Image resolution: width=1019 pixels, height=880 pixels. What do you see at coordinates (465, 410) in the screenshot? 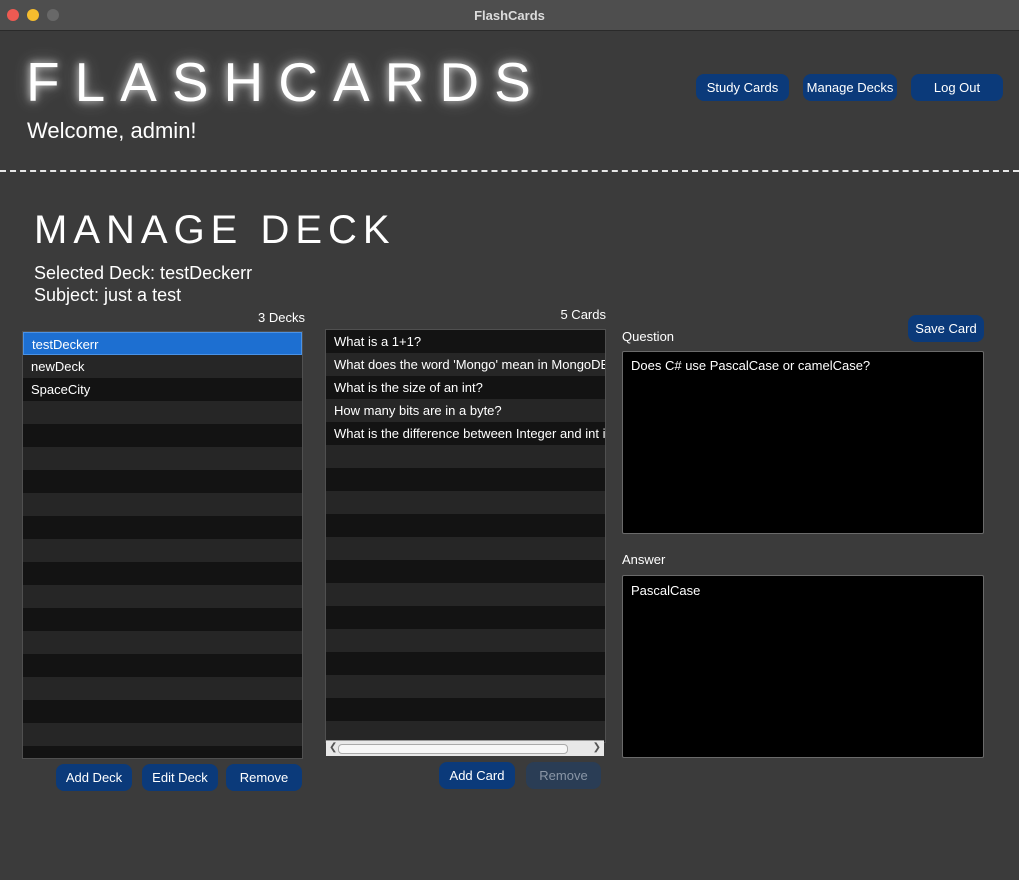
I see `card-list-item: How many bits are in a byte?` at bounding box center [465, 410].